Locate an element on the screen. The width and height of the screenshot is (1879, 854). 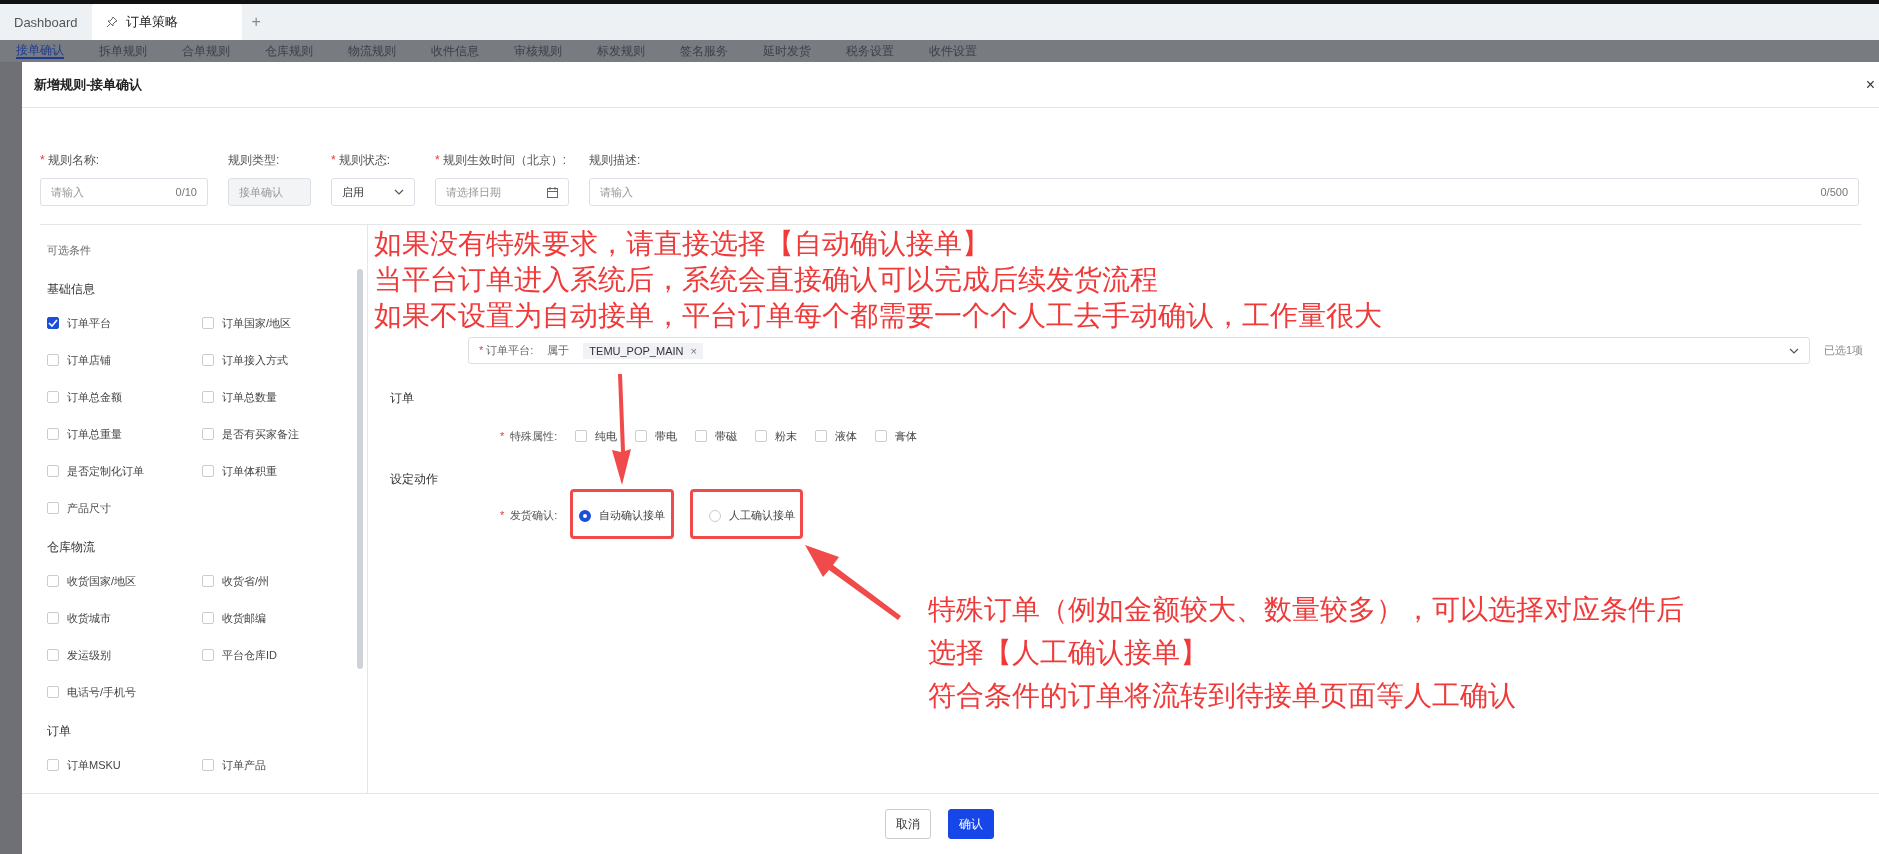
field-label: 规则描述: is located at coordinates (615, 160).